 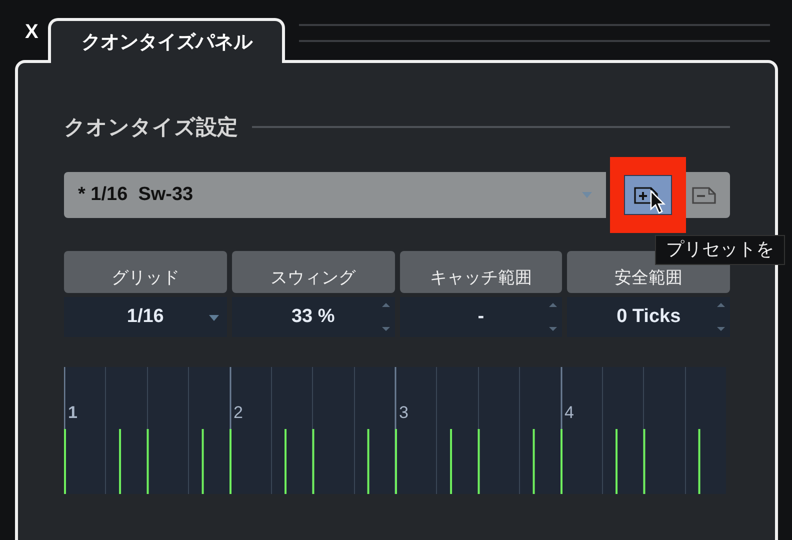 What do you see at coordinates (238, 413) in the screenshot?
I see `beat-number: 2` at bounding box center [238, 413].